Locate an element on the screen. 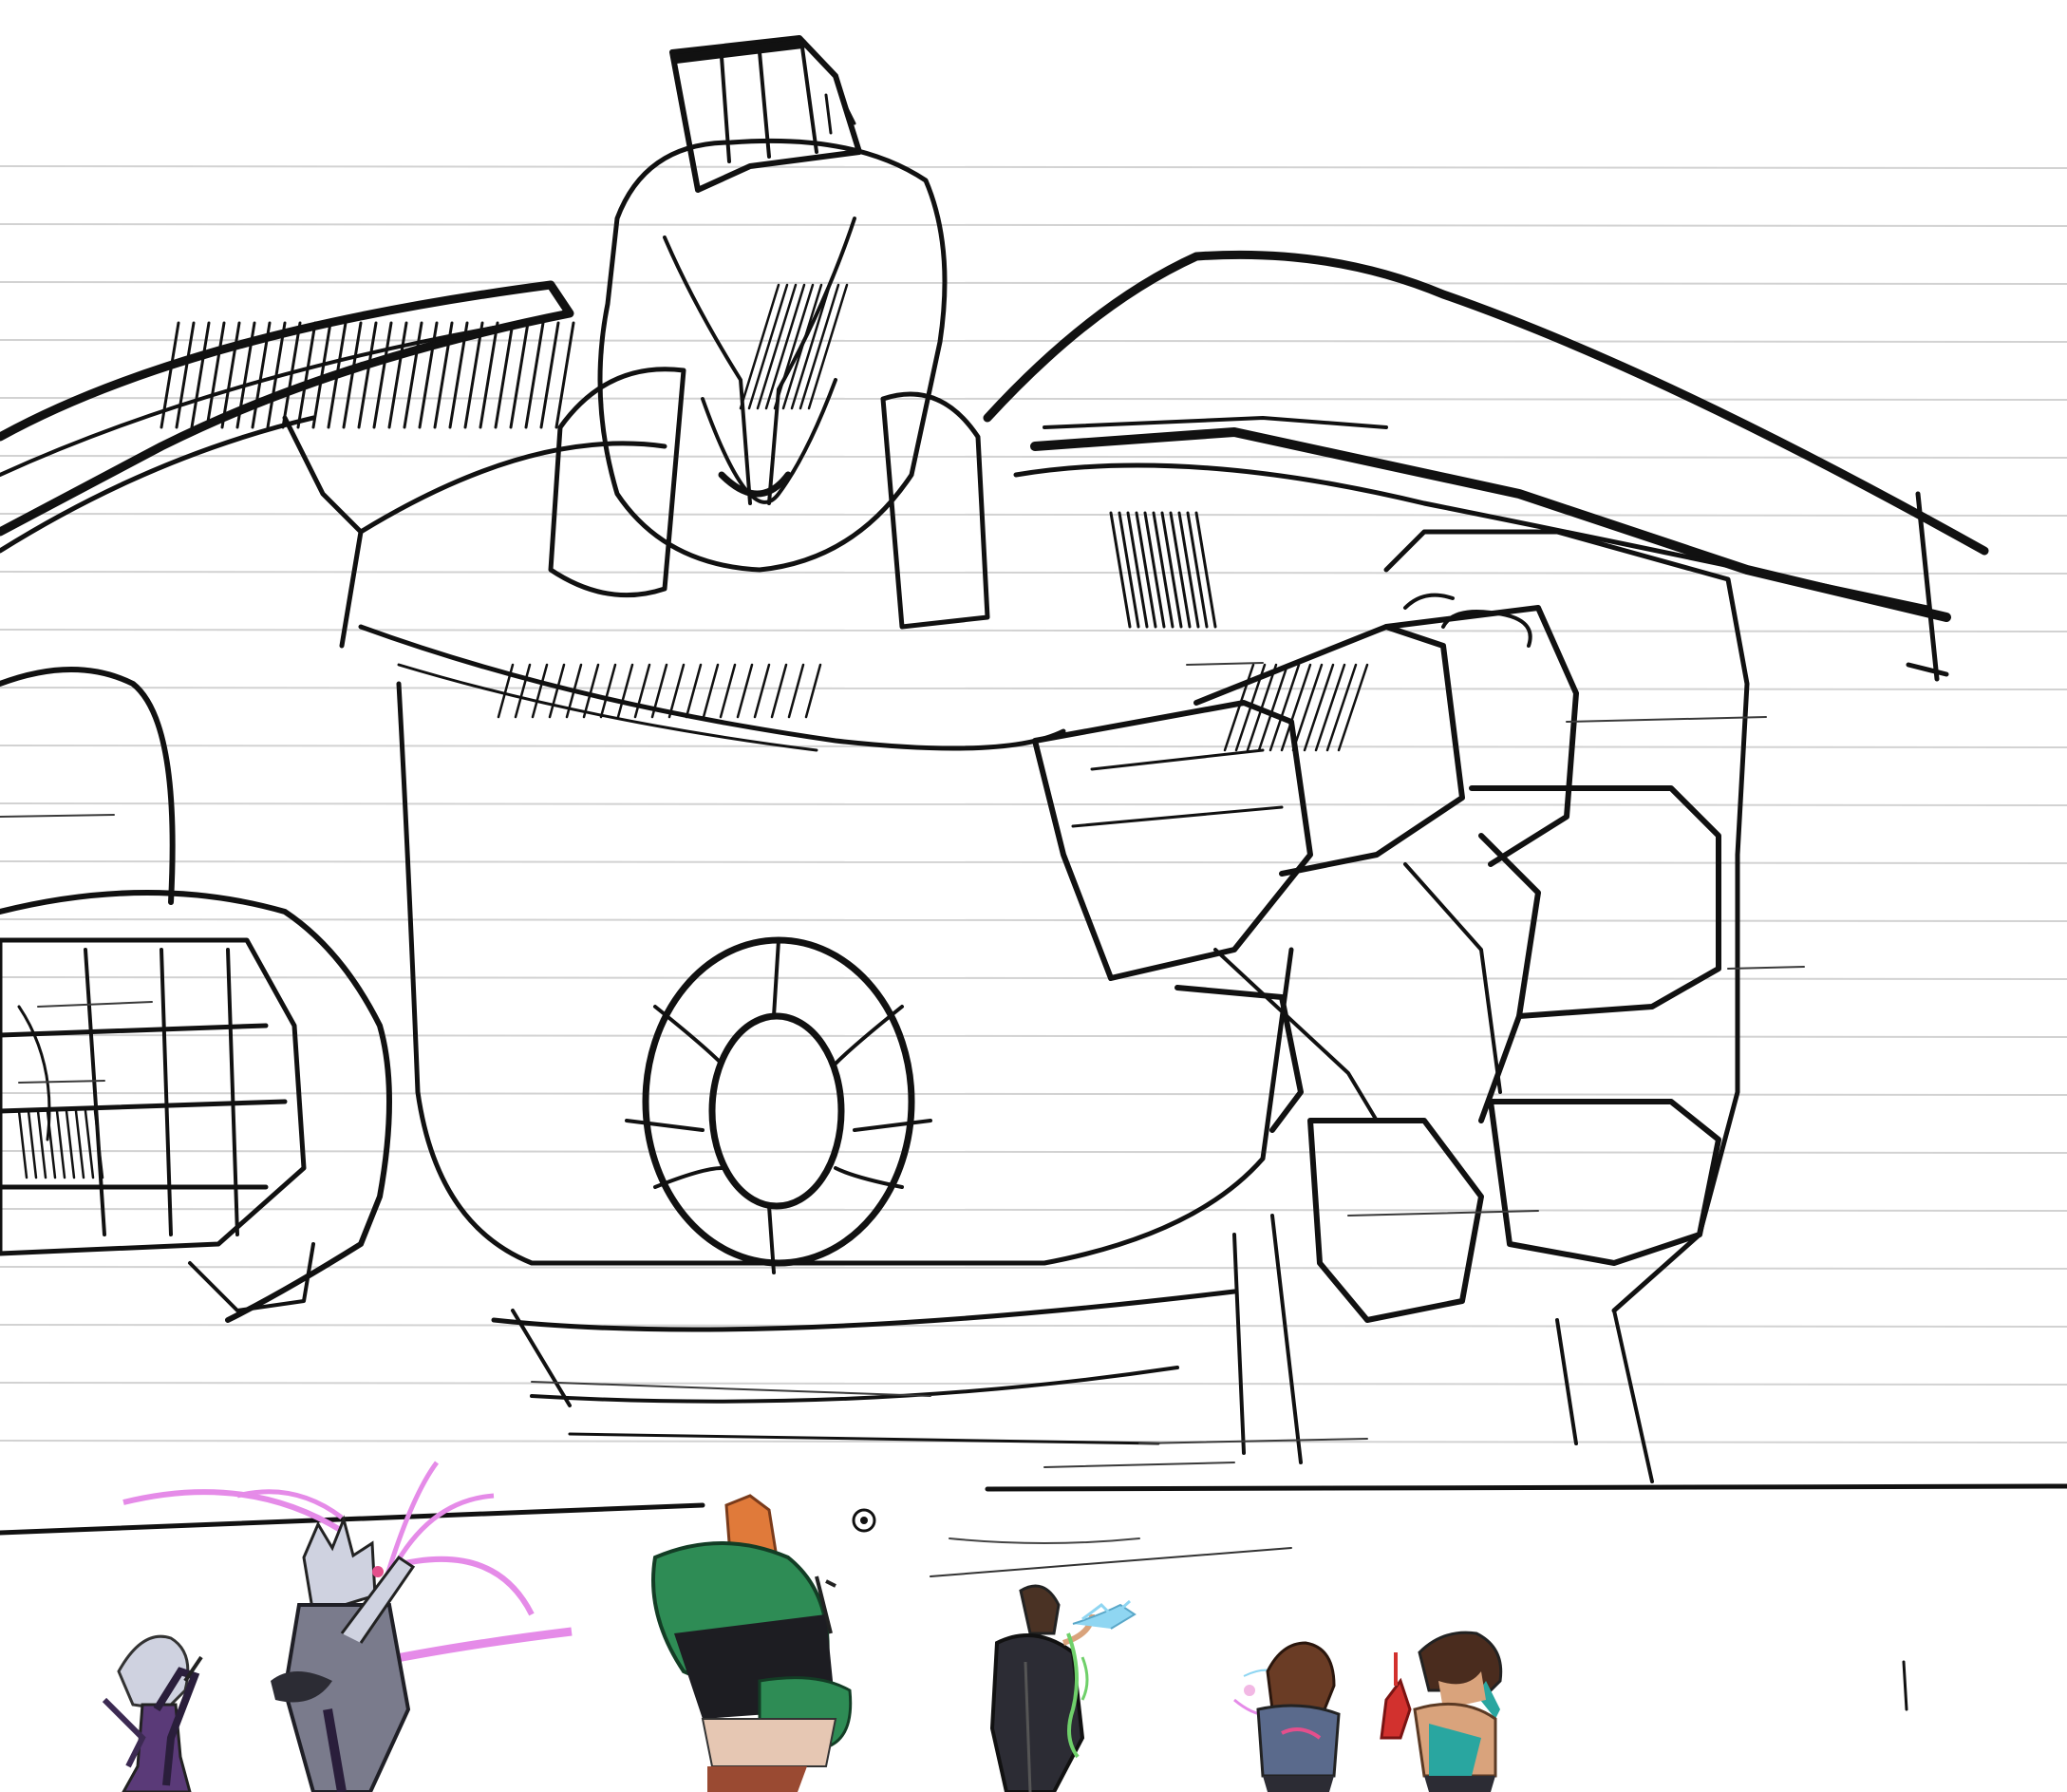  robot-chest-core is located at coordinates (778, 1105).